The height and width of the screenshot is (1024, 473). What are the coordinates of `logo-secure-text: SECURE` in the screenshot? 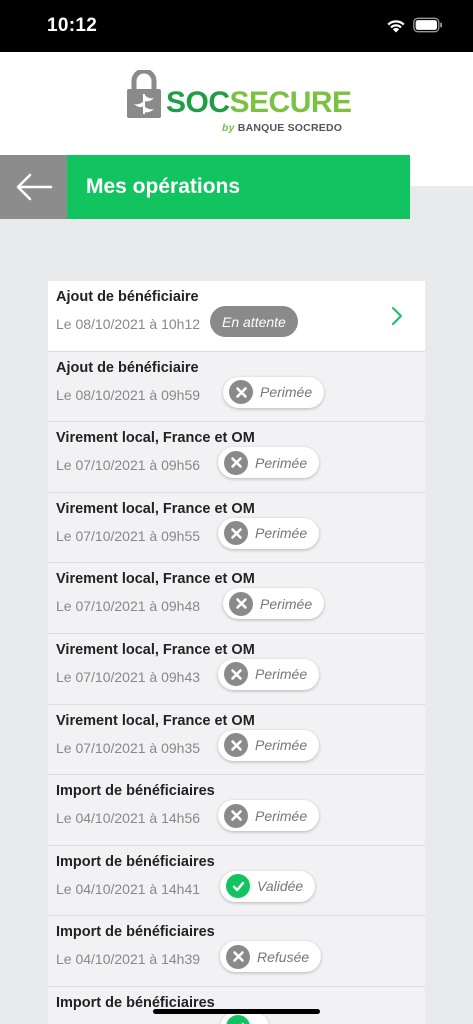 It's located at (291, 102).